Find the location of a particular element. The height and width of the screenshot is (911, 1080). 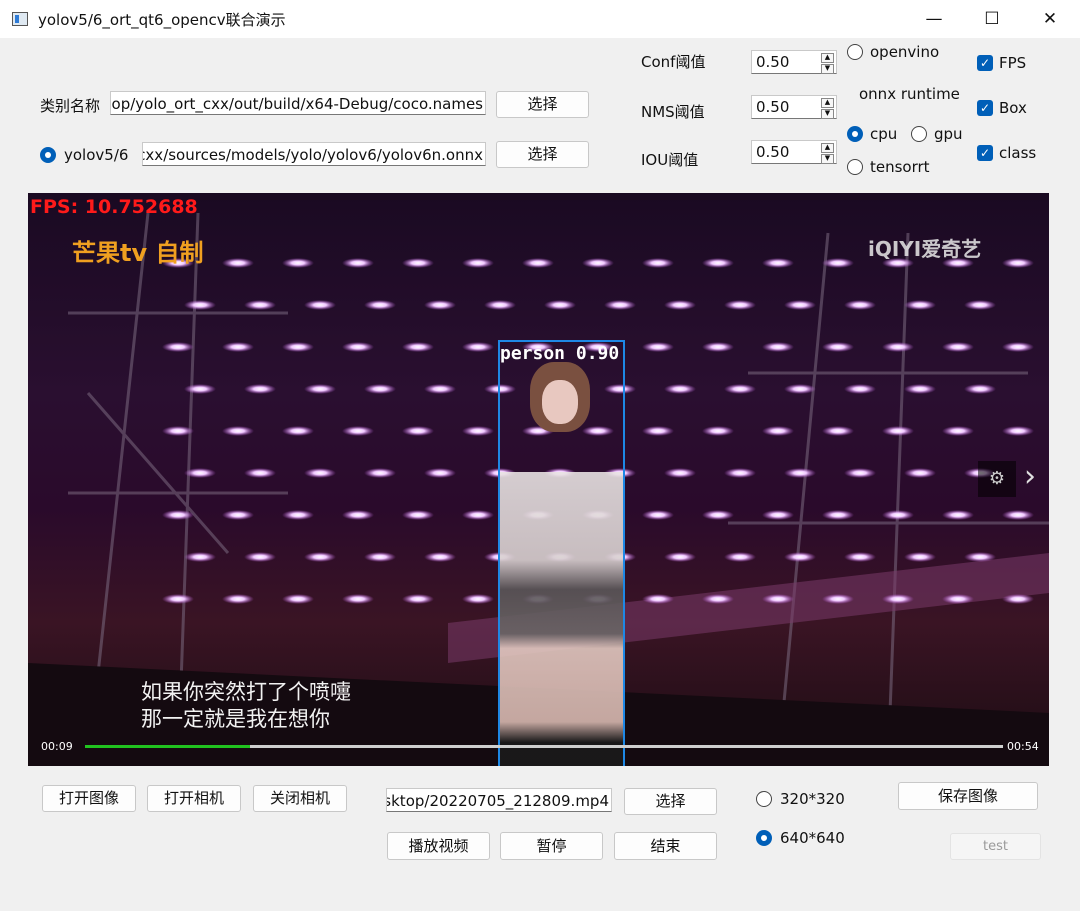

yolov5-6-radio-label: yolov5/6 is located at coordinates (96, 155).